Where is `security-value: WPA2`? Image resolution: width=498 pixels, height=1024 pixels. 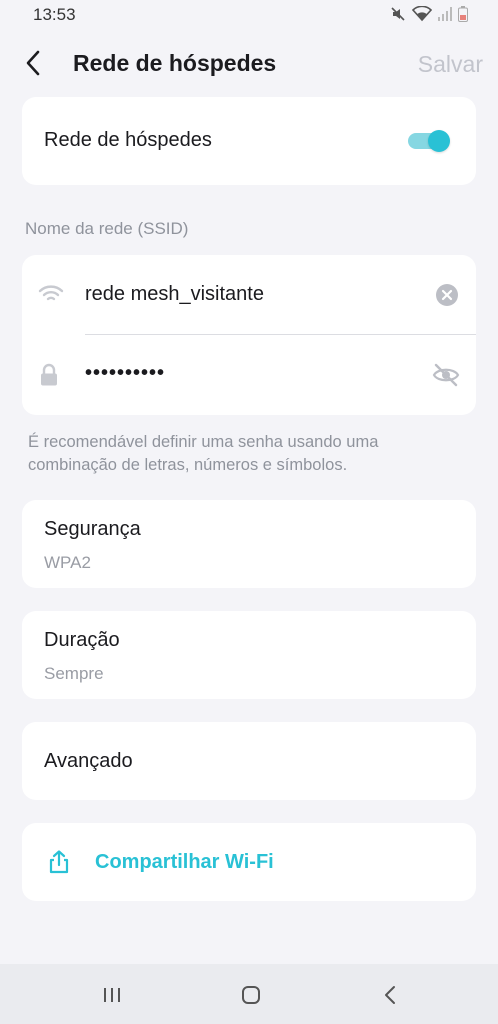 security-value: WPA2 is located at coordinates (67, 562).